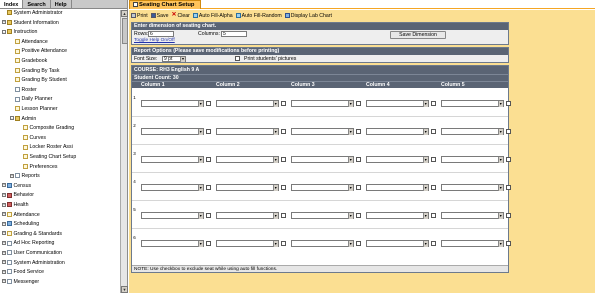 The height and width of the screenshot is (293, 595). I want to click on nav-item: - Admin, so click(23, 120).